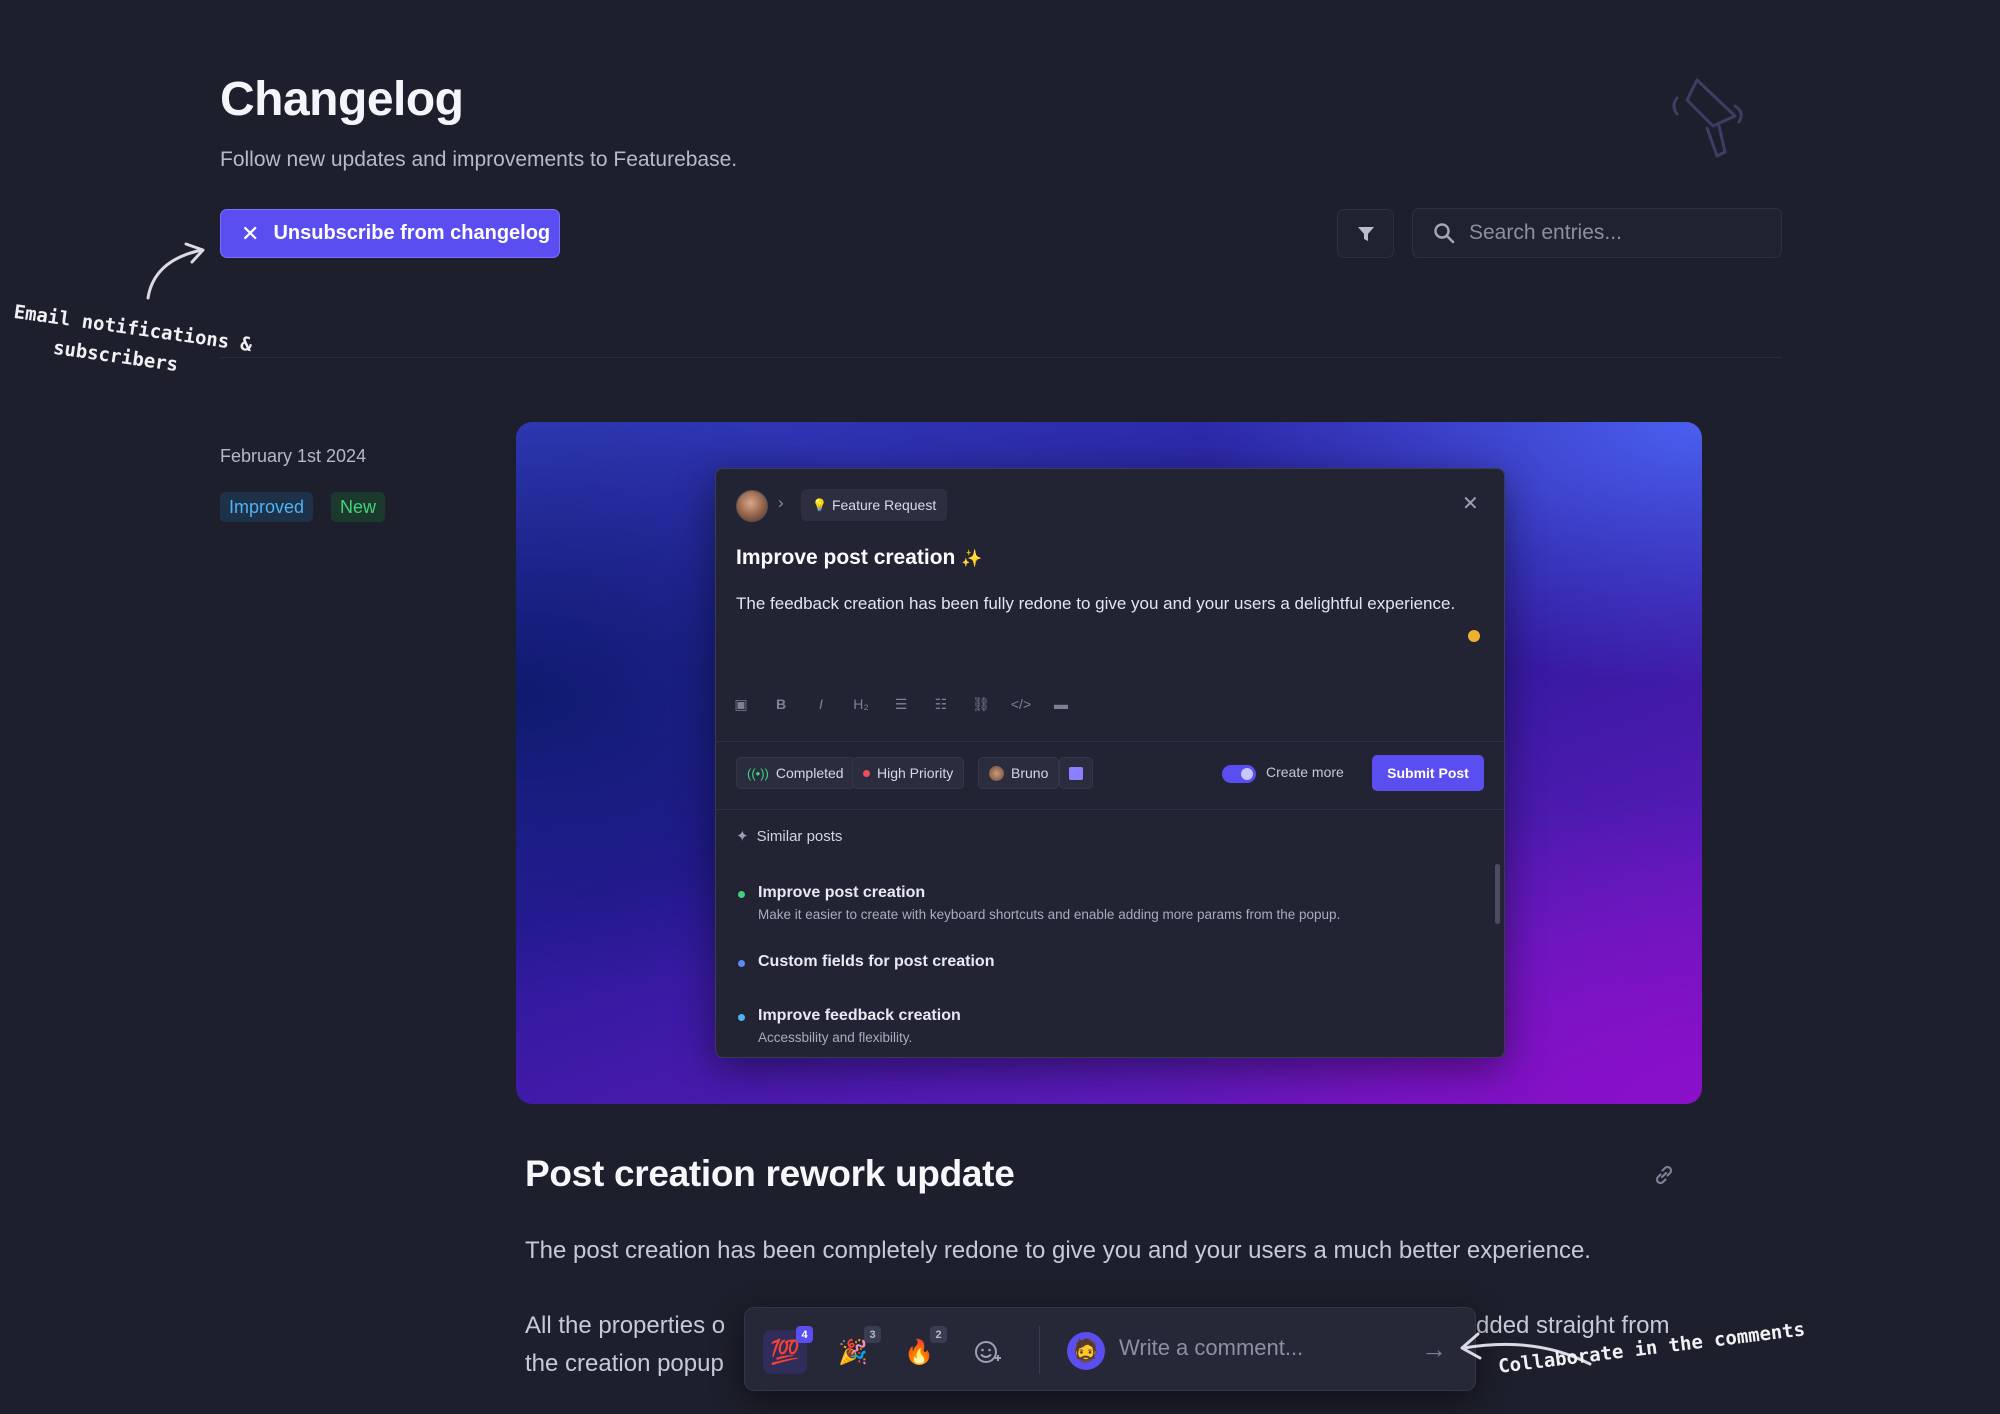 Image resolution: width=2000 pixels, height=1414 pixels. Describe the element at coordinates (1497, 894) in the screenshot. I see `scrollbar` at that location.